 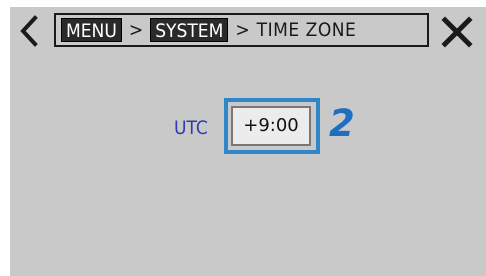 I want to click on close-icon, so click(x=457, y=32).